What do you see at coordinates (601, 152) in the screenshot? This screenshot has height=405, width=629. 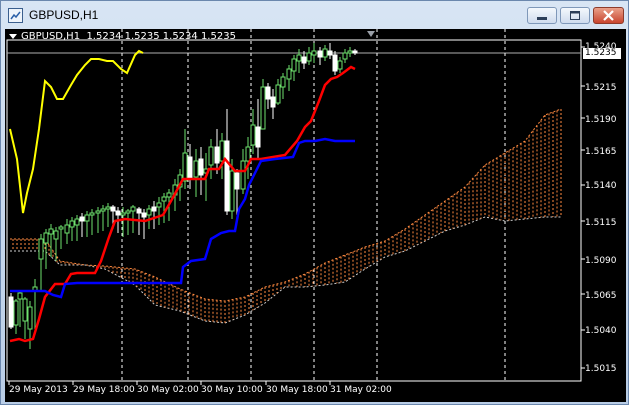 I see `price-label: 1.5165` at bounding box center [601, 152].